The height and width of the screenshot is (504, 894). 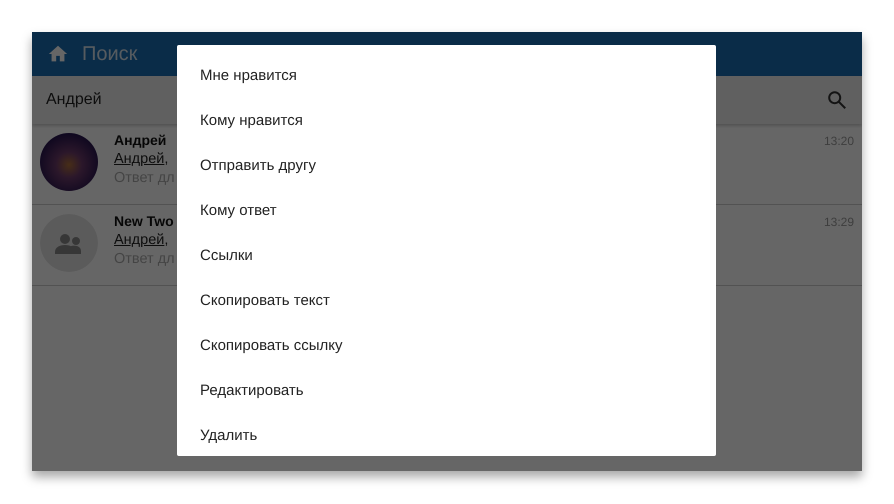 I want to click on conversation-title: Андрей, so click(x=140, y=140).